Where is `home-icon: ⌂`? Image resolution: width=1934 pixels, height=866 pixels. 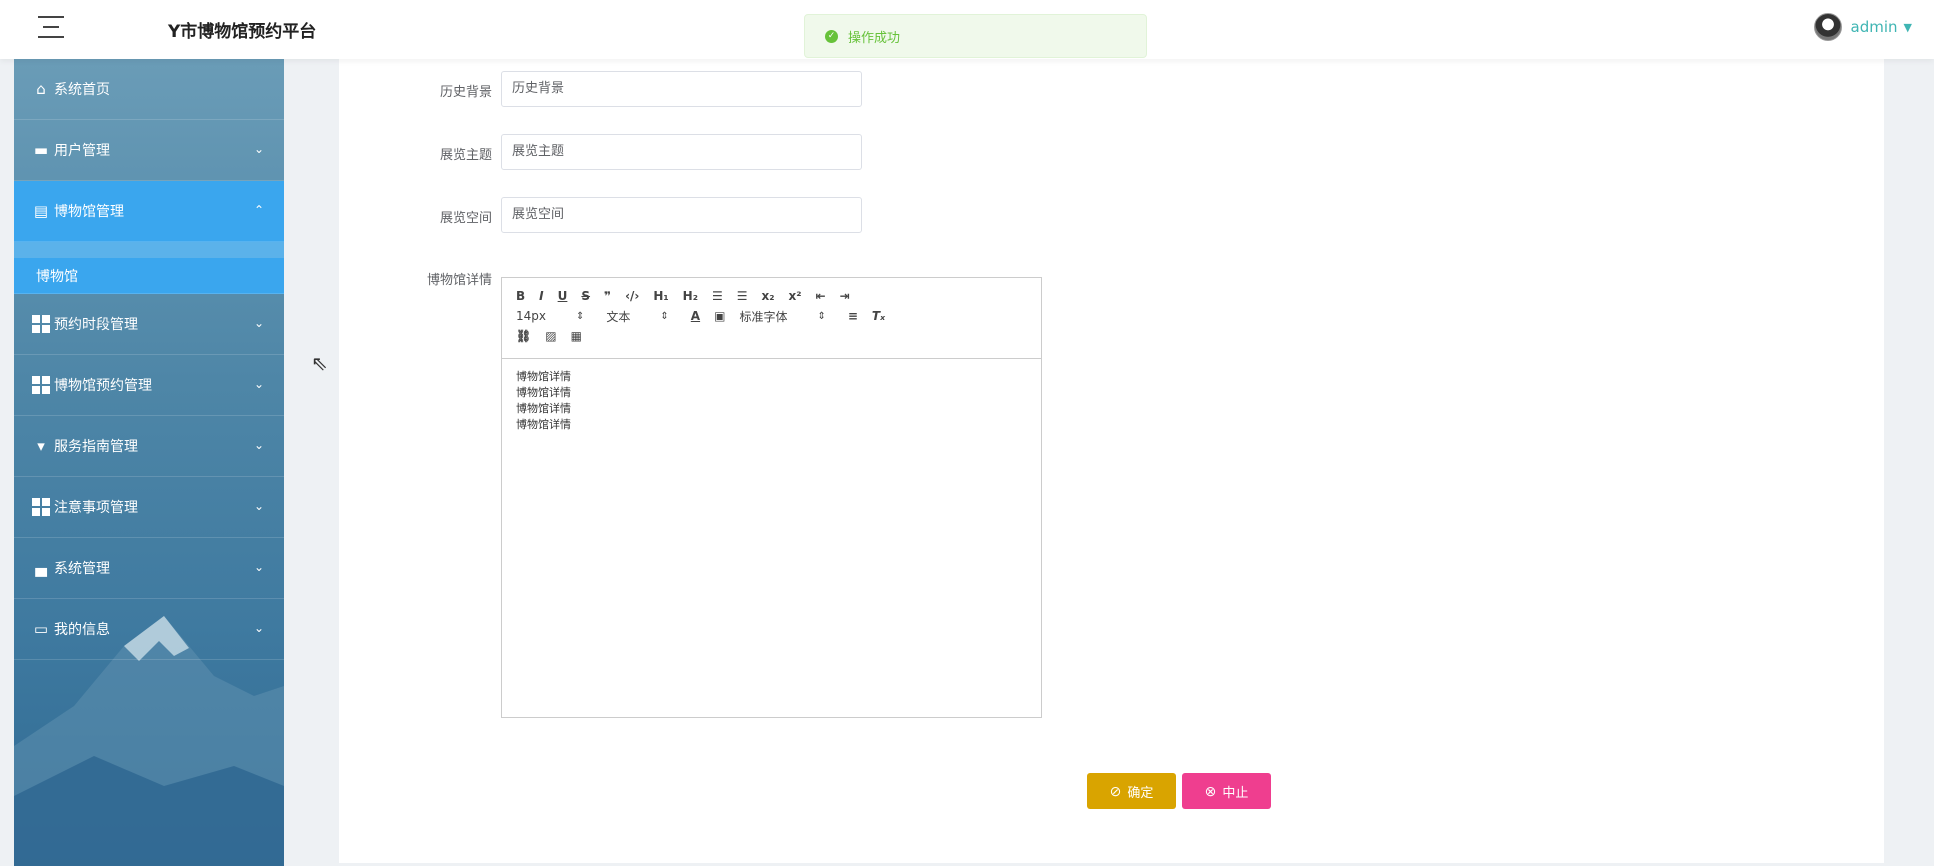
home-icon: ⌂ is located at coordinates (41, 89).